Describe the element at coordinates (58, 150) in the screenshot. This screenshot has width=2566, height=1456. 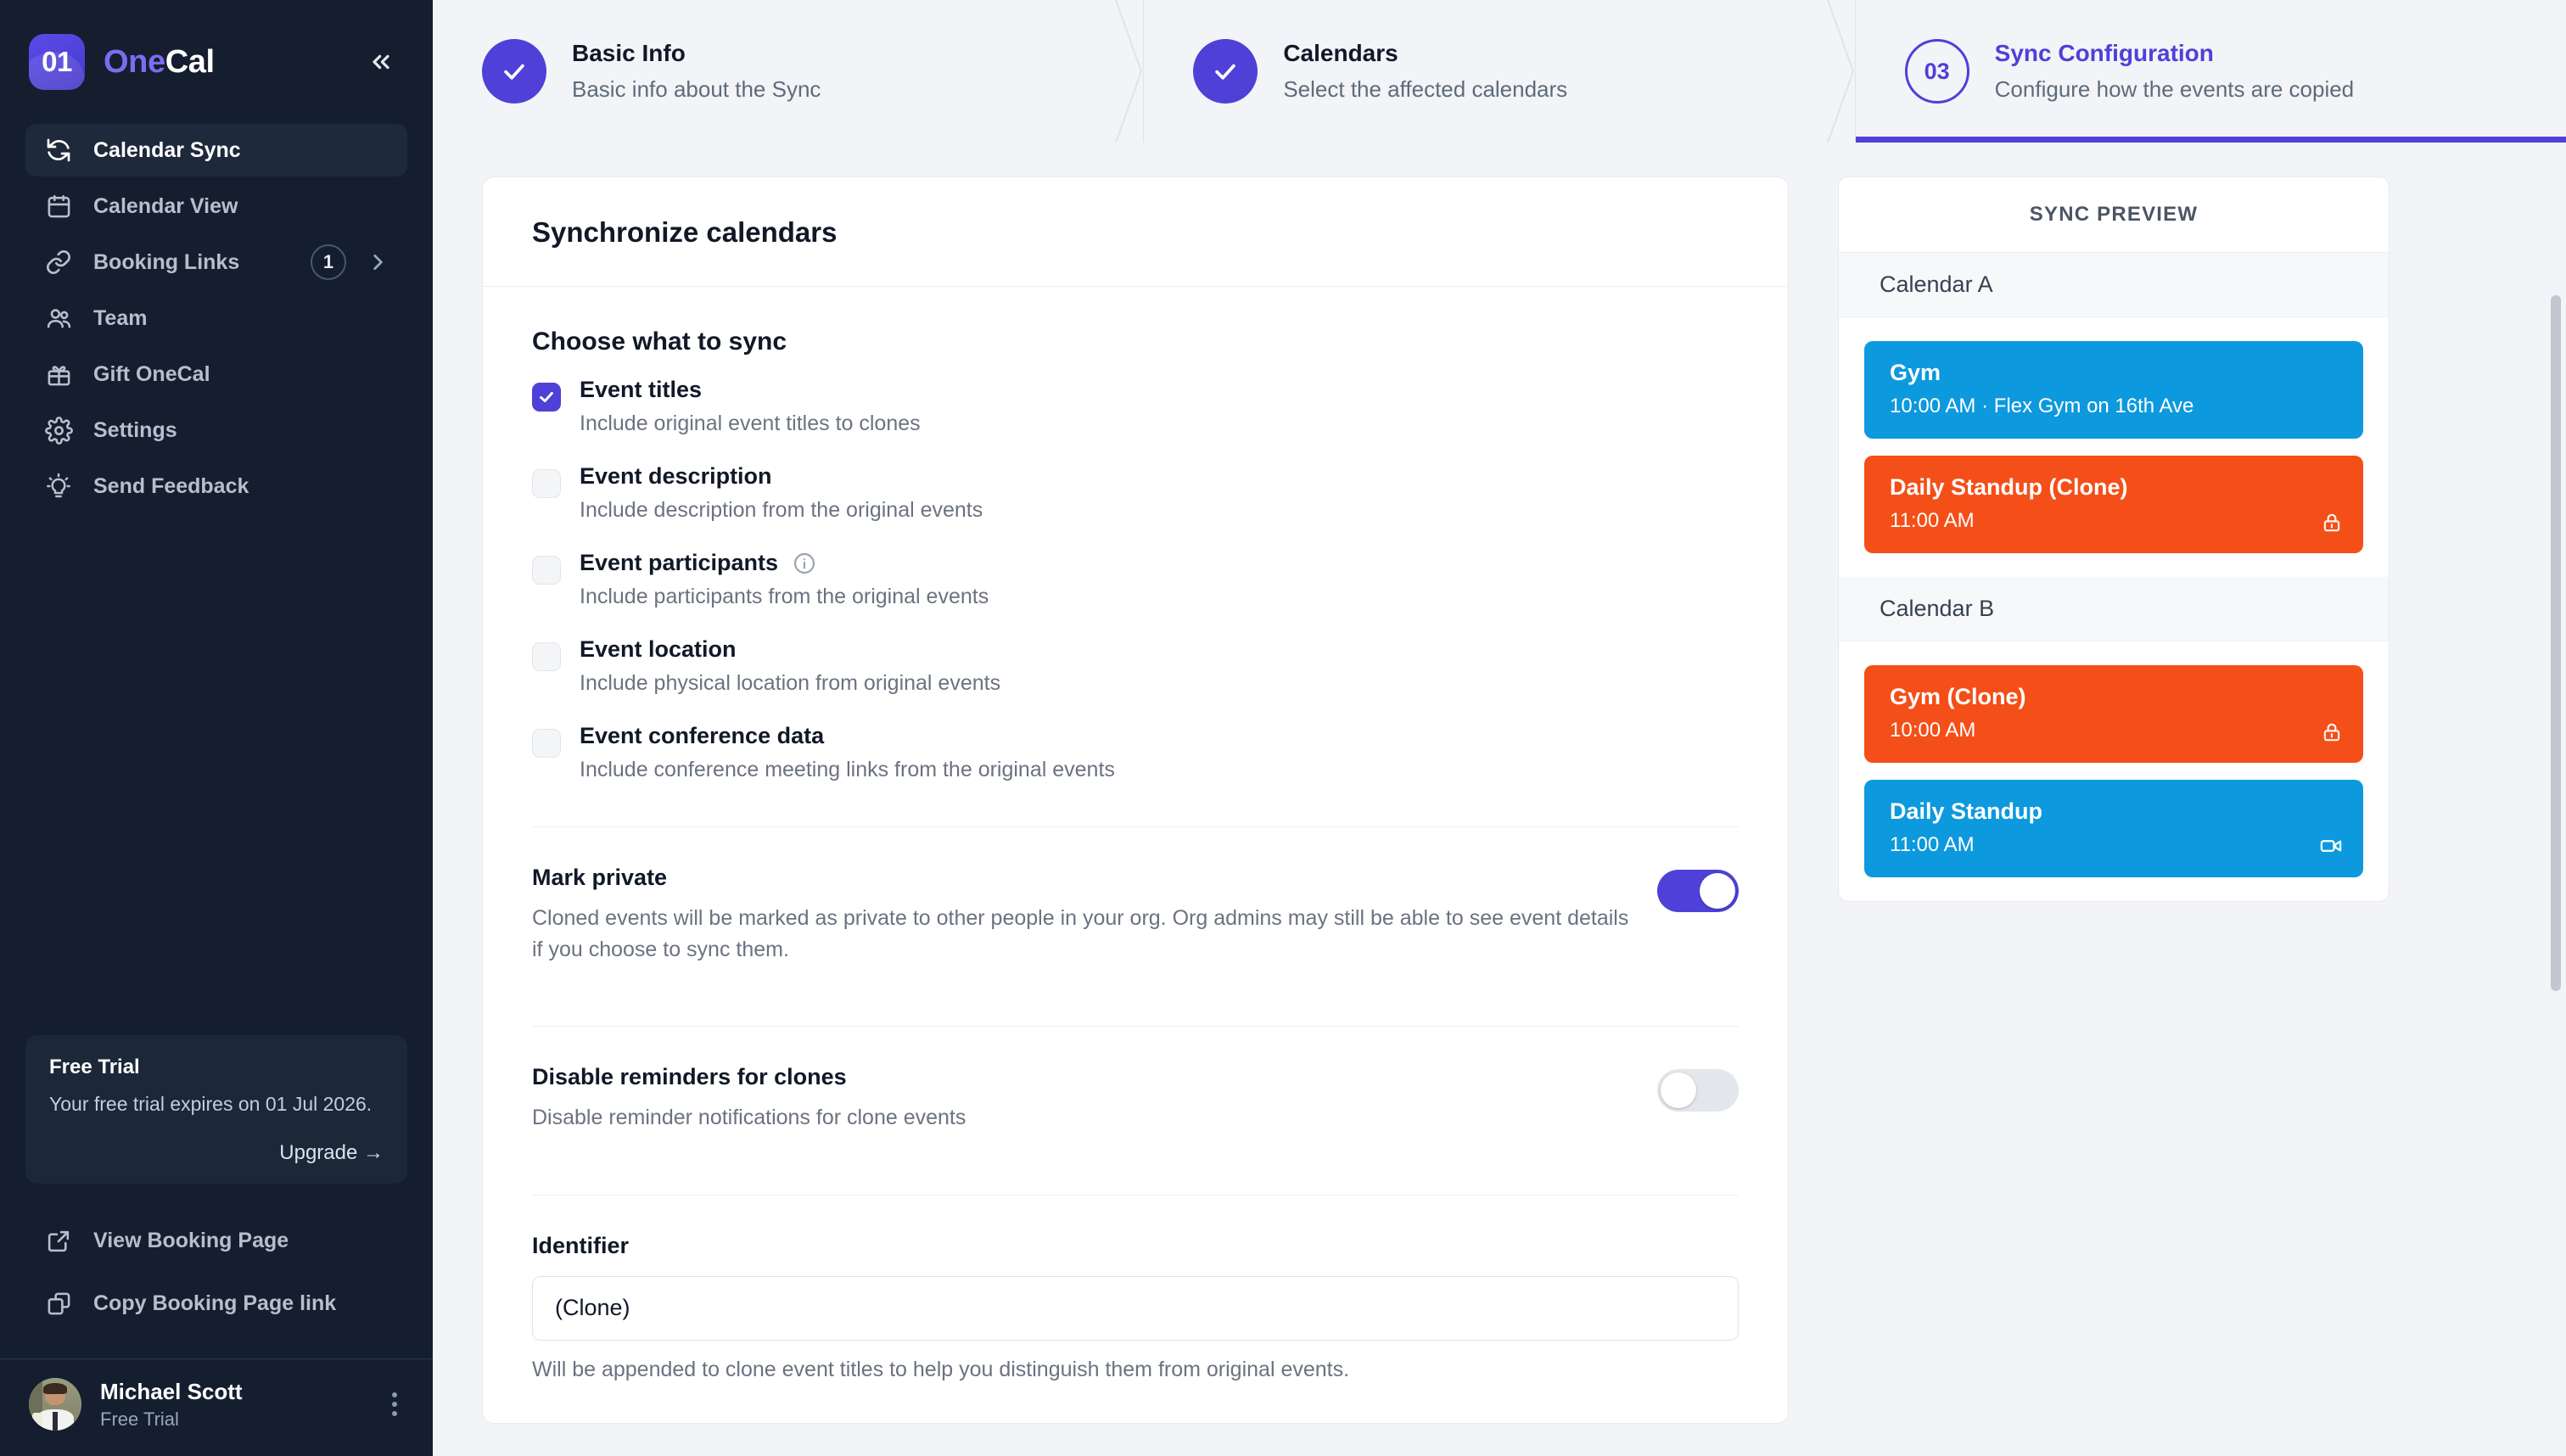
I see `sync-icon` at that location.